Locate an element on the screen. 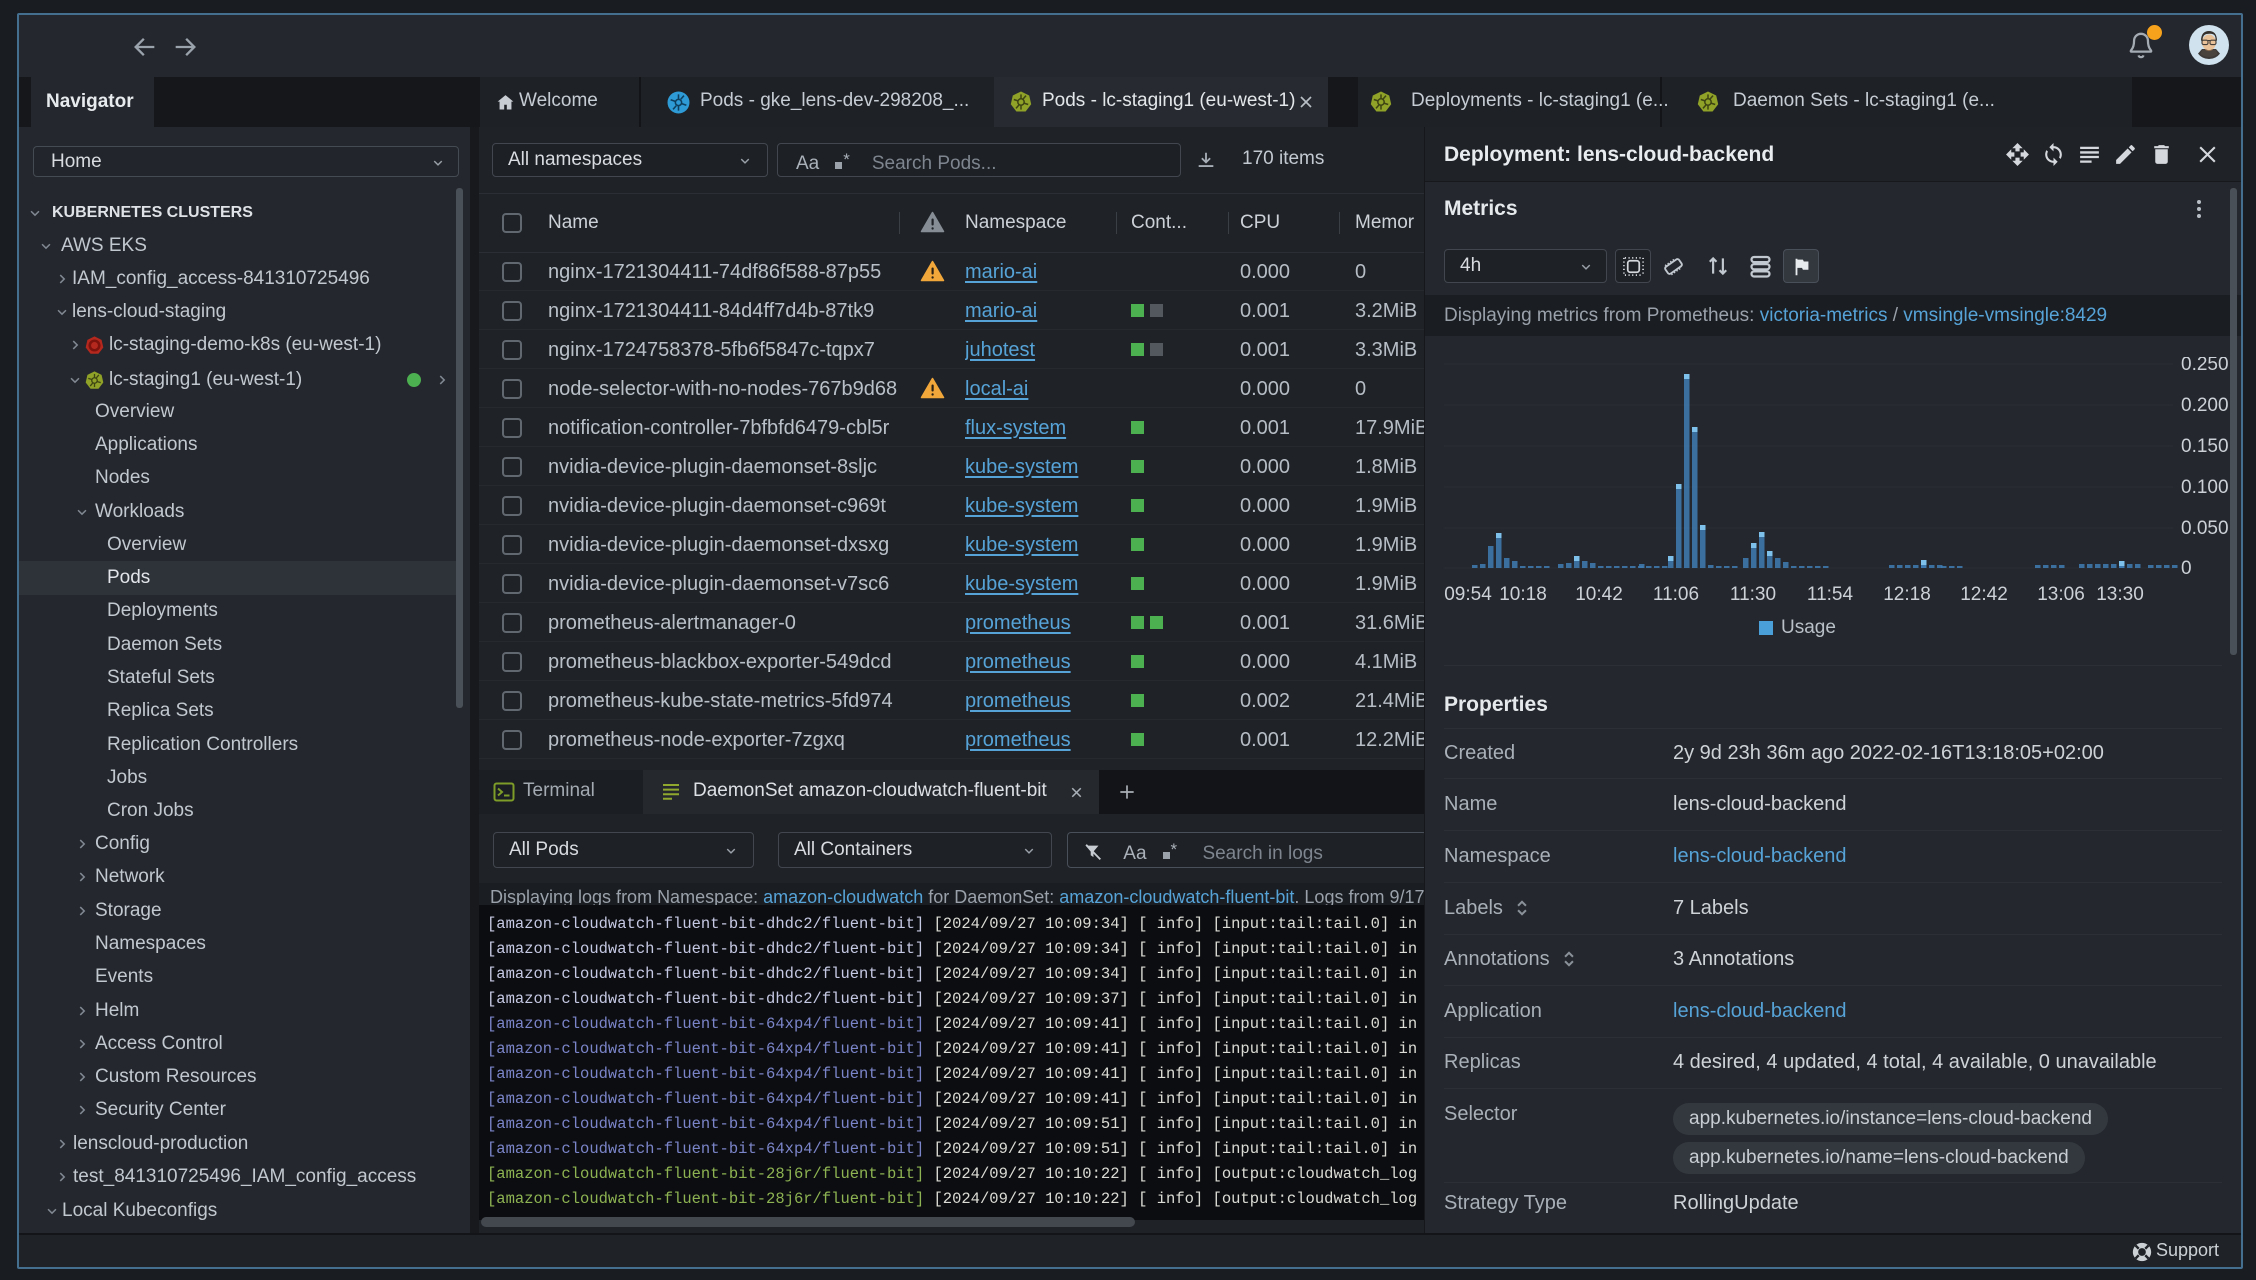 This screenshot has height=1280, width=2256. svg-text: 11:30 is located at coordinates (1753, 594).